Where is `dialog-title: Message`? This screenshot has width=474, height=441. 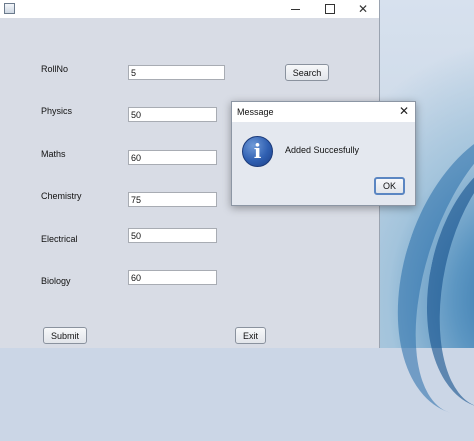 dialog-title: Message is located at coordinates (255, 112).